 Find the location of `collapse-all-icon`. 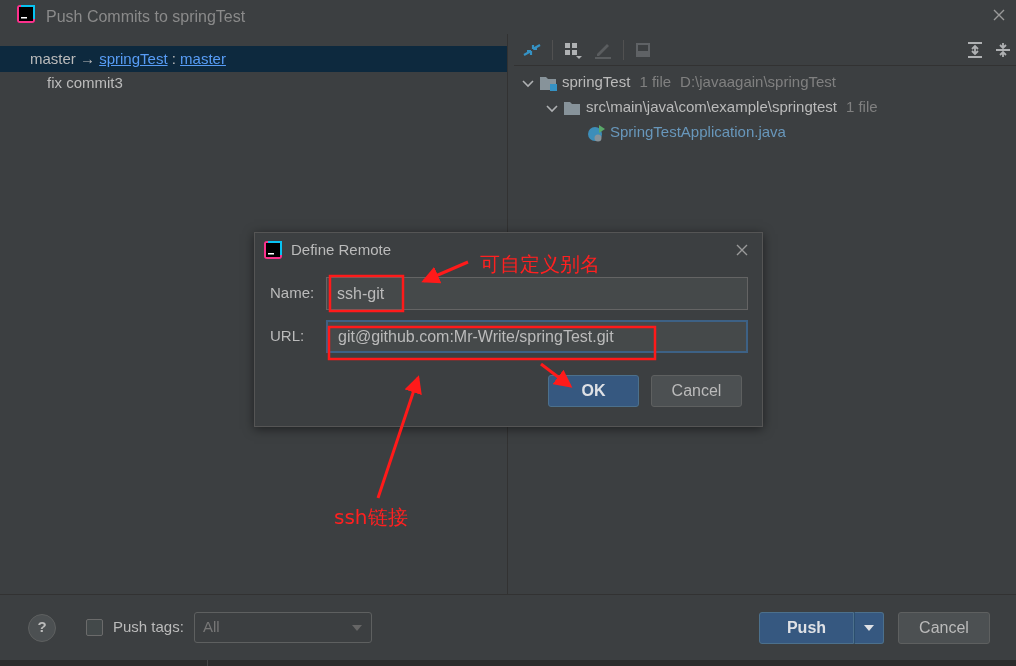

collapse-all-icon is located at coordinates (1003, 49).